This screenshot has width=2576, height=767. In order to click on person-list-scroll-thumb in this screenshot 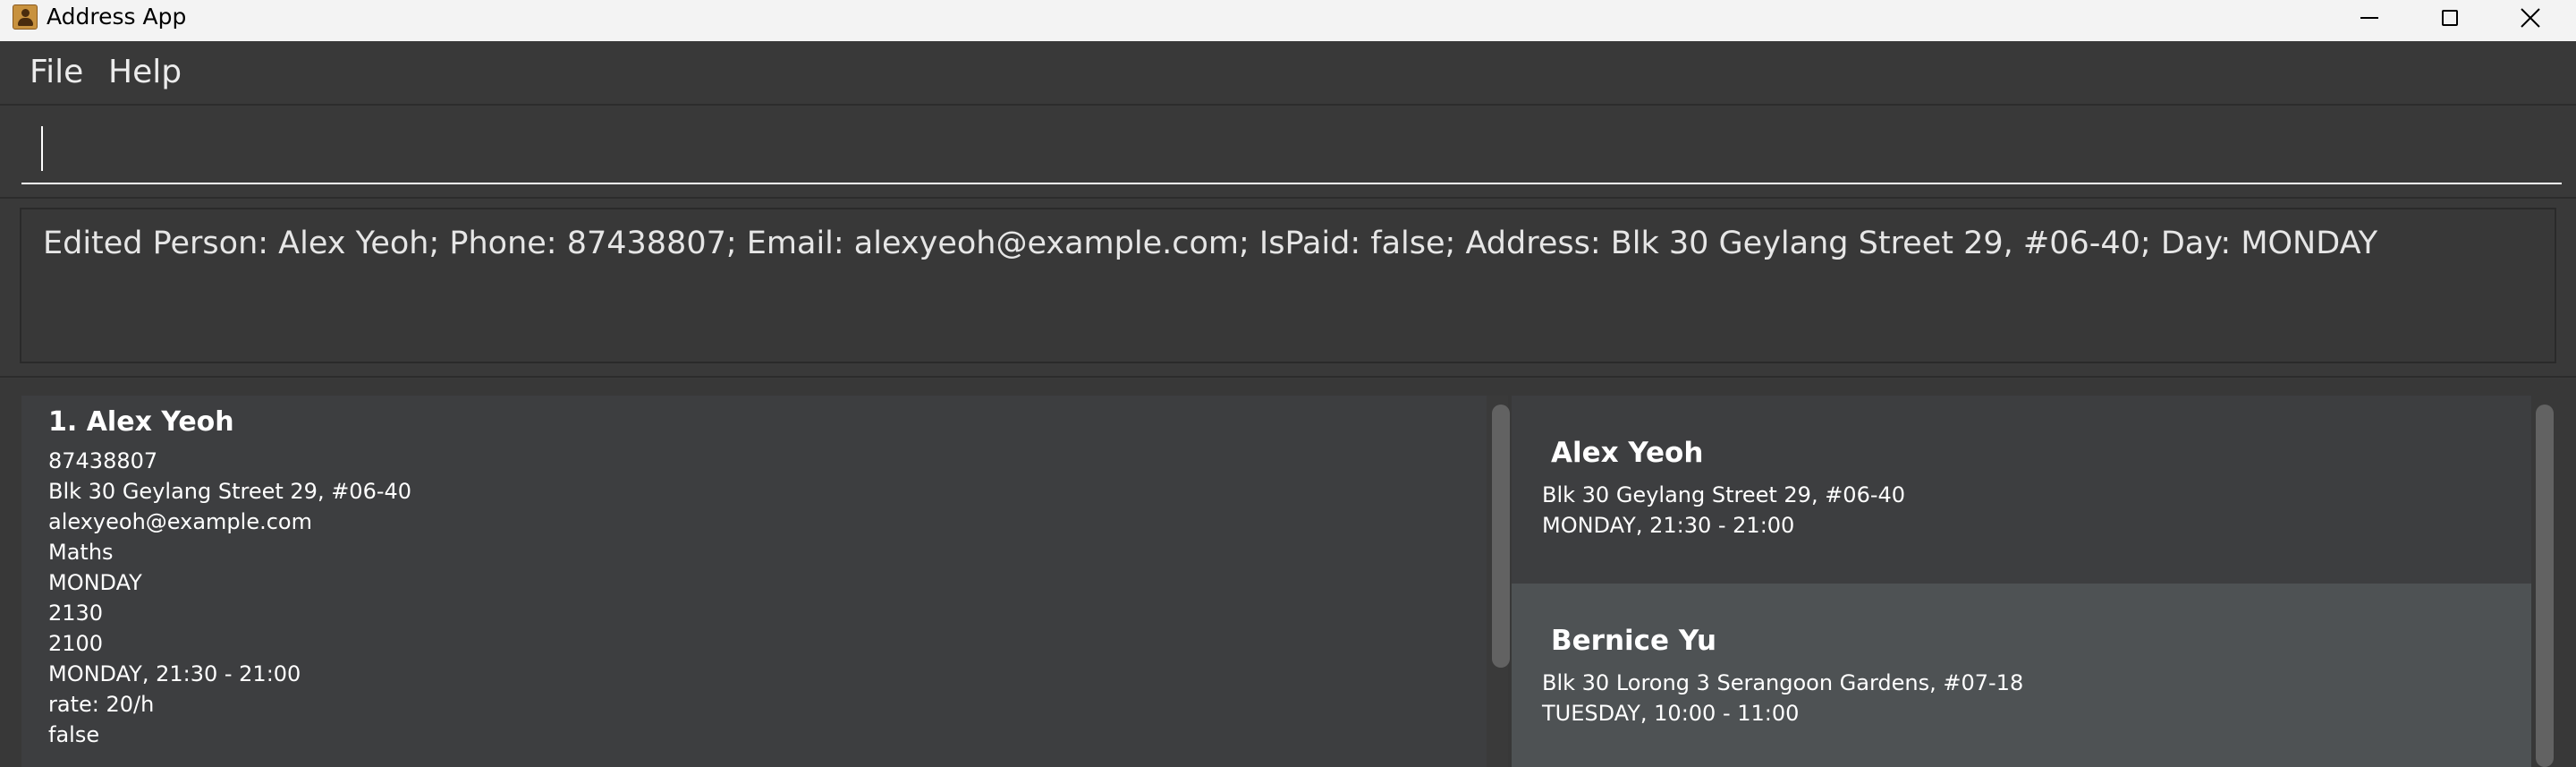, I will do `click(1501, 536)`.